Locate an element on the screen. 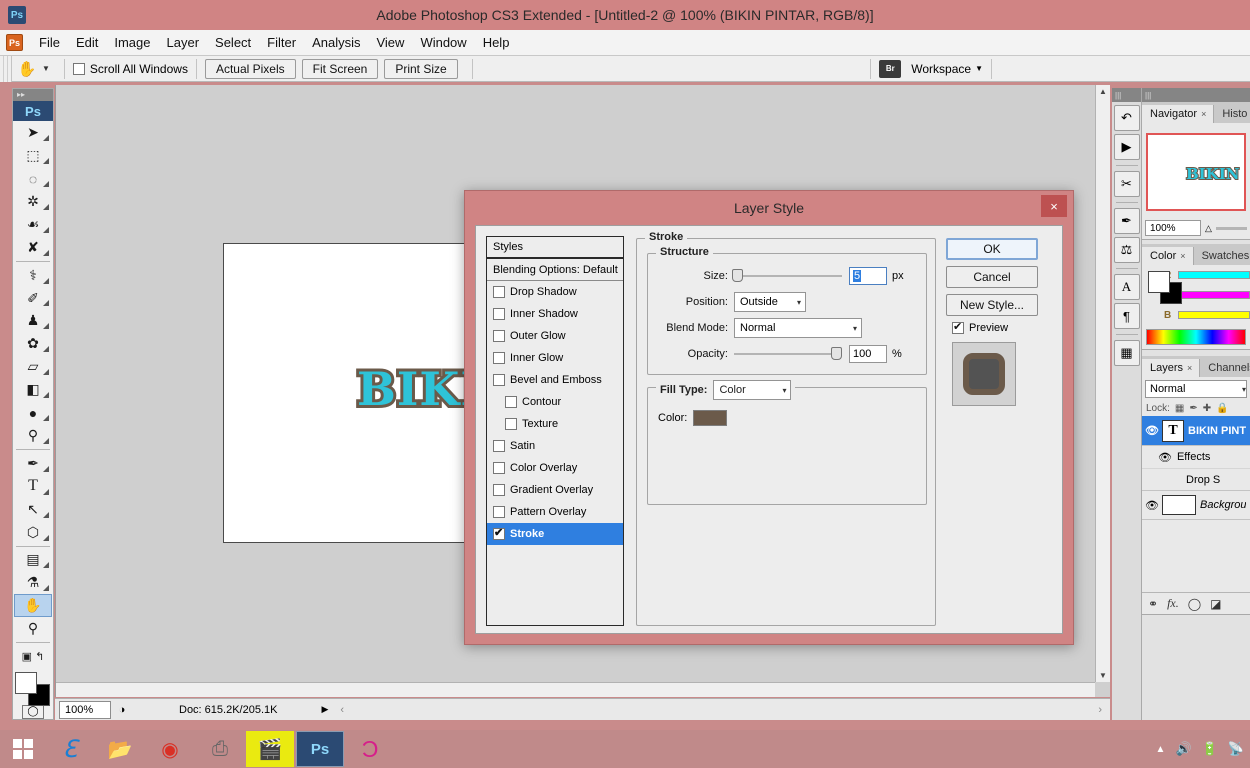  start-button is located at coordinates (23, 749).